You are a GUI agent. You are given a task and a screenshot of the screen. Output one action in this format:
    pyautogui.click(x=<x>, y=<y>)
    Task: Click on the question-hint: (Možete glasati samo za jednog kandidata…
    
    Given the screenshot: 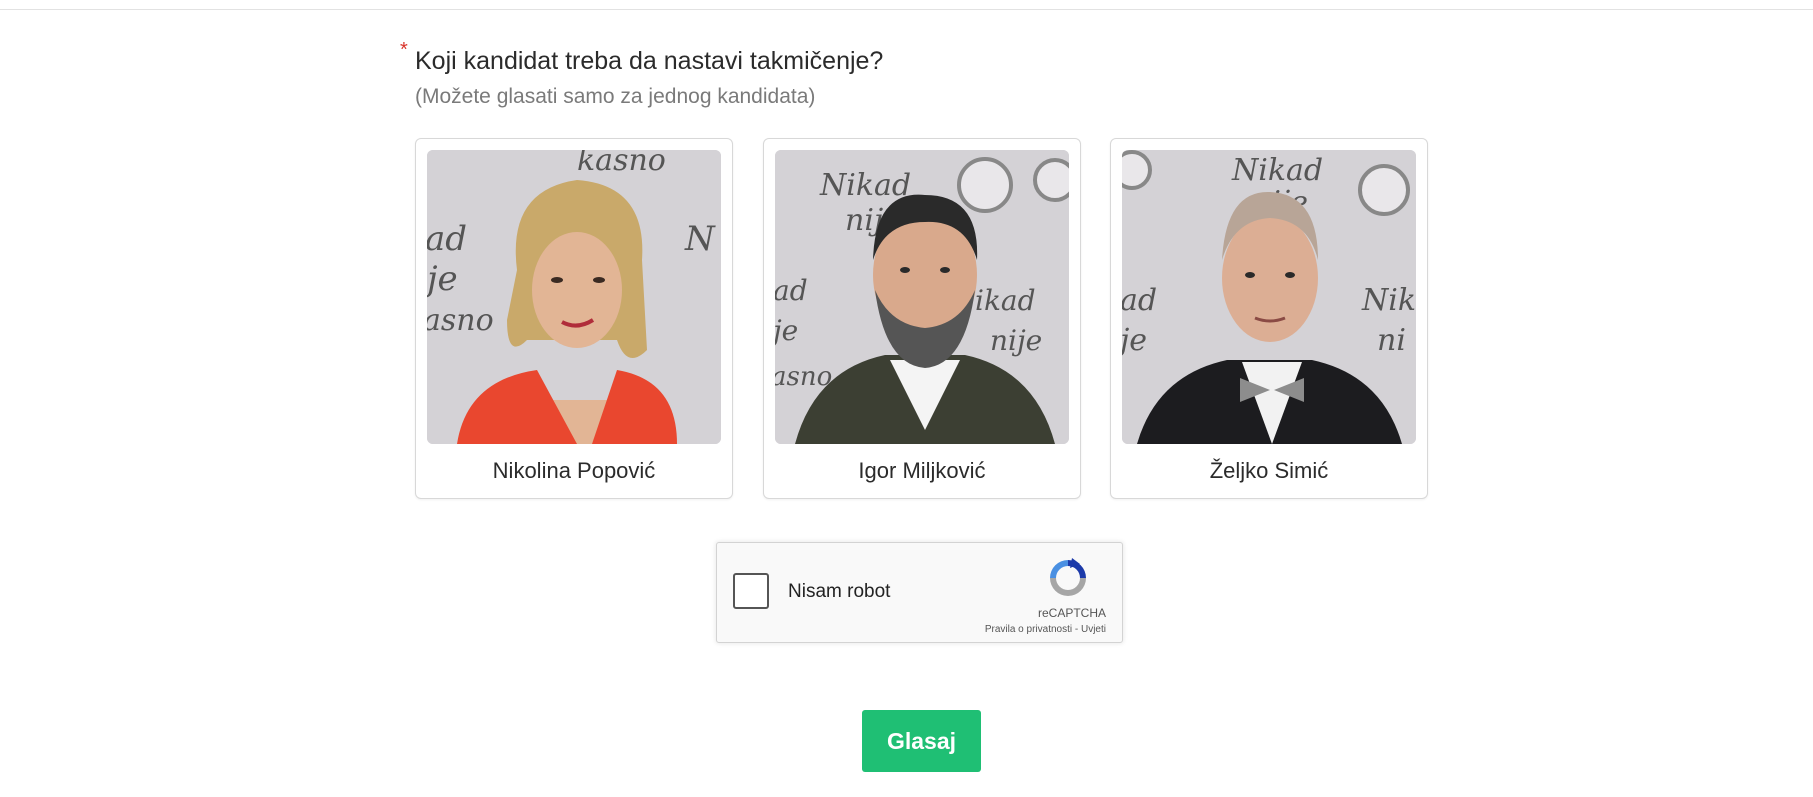 What is the action you would take?
    pyautogui.click(x=615, y=96)
    